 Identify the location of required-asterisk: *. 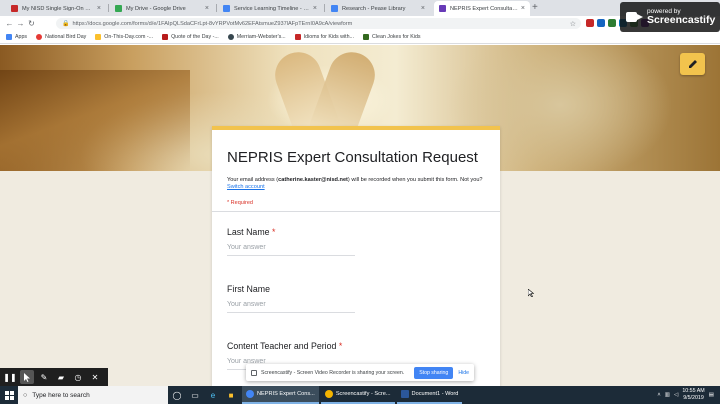
(274, 232).